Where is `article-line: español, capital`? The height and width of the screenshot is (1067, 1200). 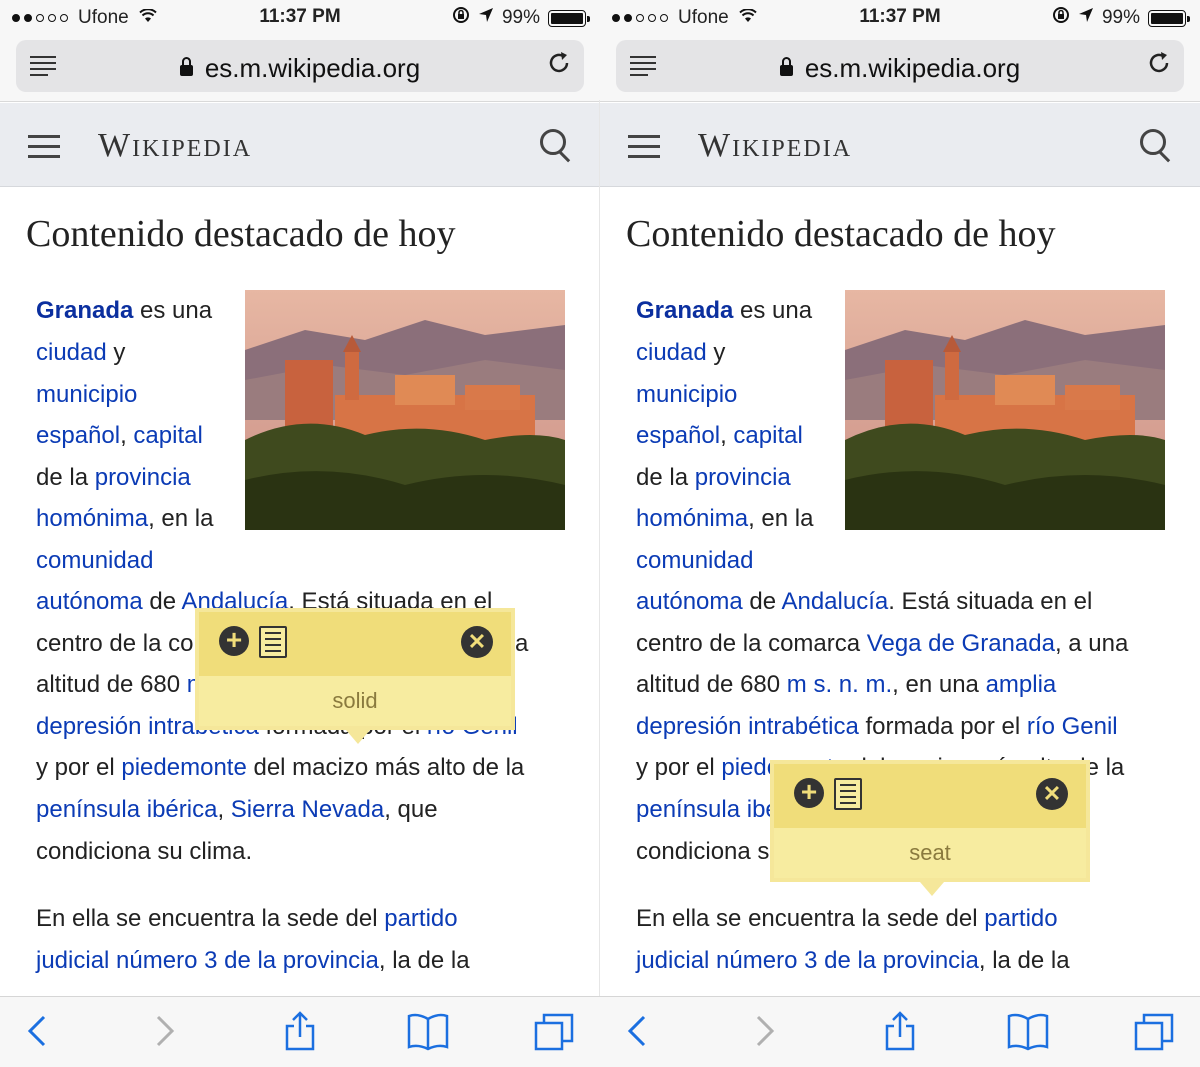
article-line: español, capital is located at coordinates (119, 436).